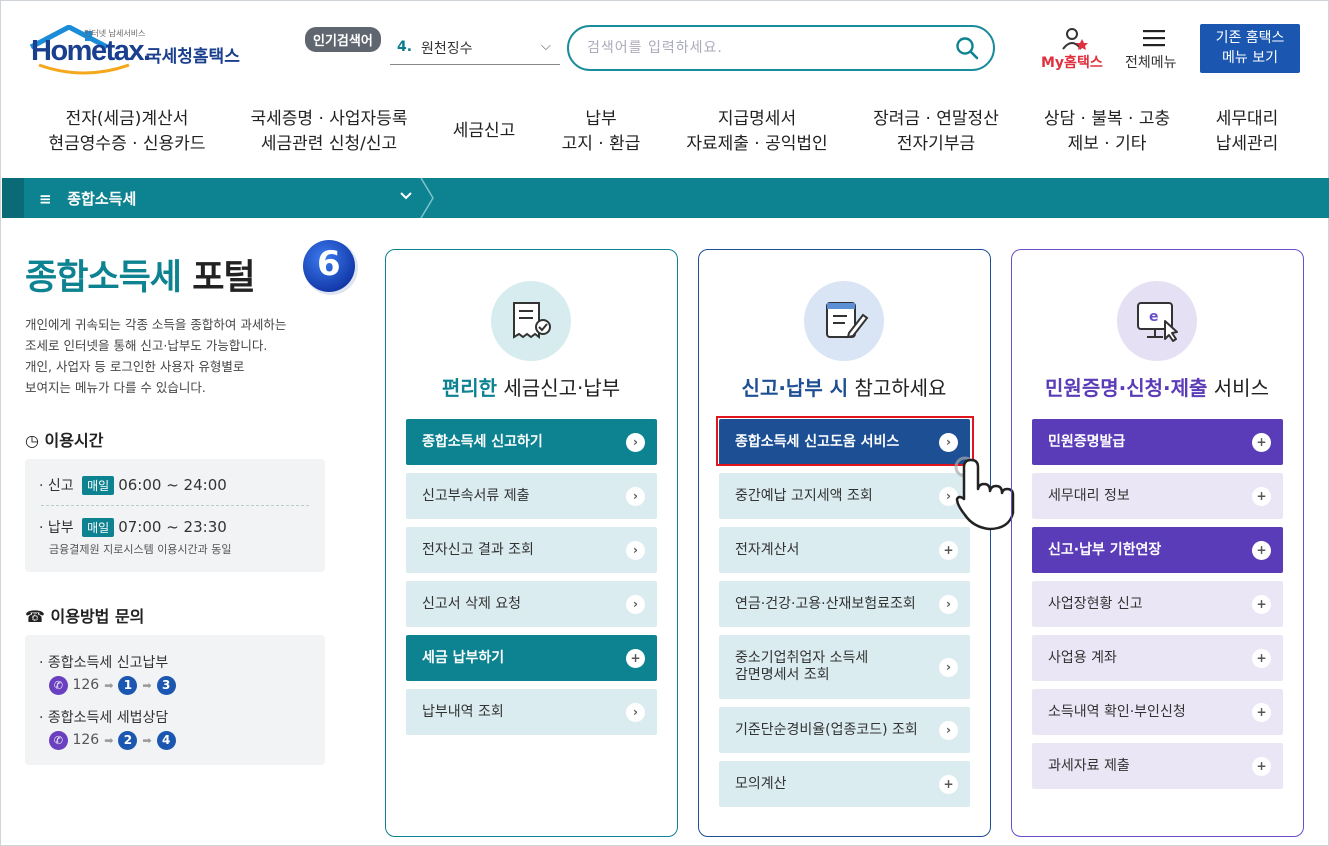 This screenshot has height=846, width=1329. I want to click on phone-icon: ✆, so click(58, 740).